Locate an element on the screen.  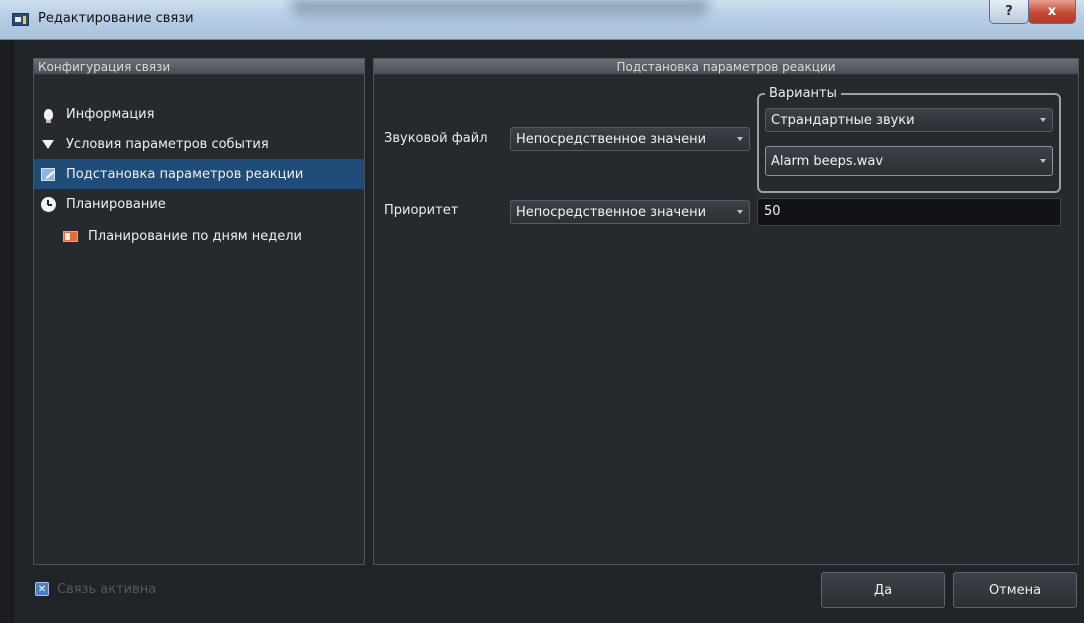
window-title: Редактирование связи is located at coordinates (116, 18).